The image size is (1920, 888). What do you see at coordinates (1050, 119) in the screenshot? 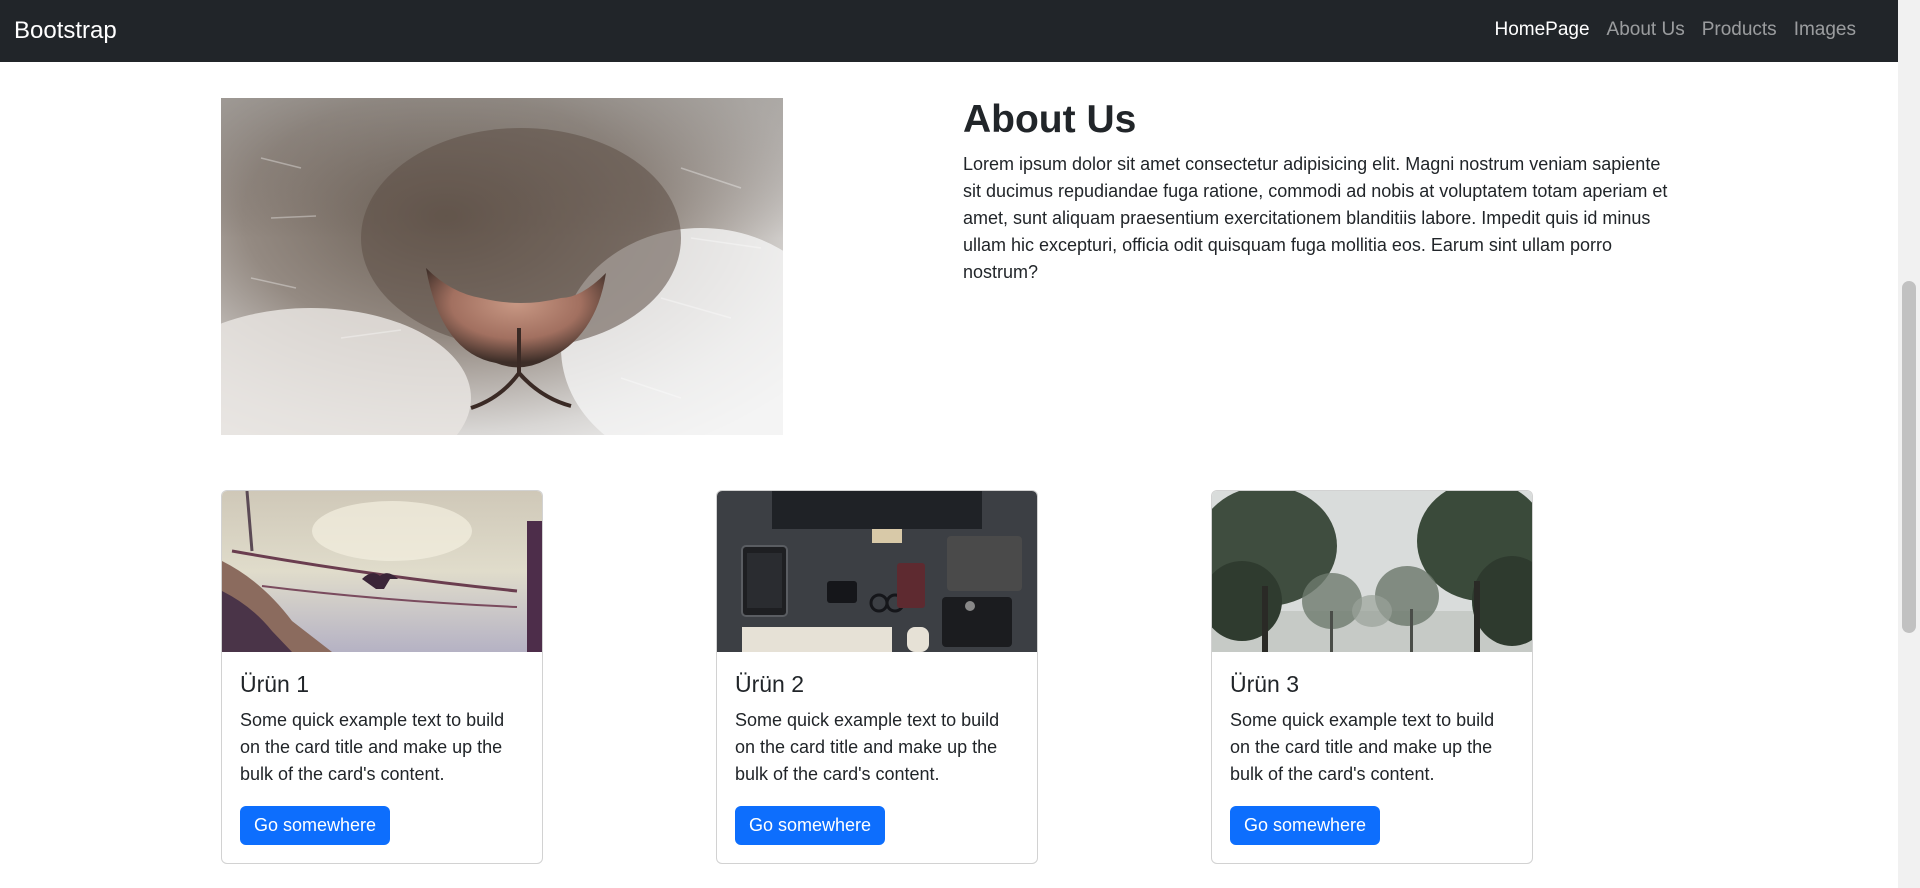
I see `about-title: About Us` at bounding box center [1050, 119].